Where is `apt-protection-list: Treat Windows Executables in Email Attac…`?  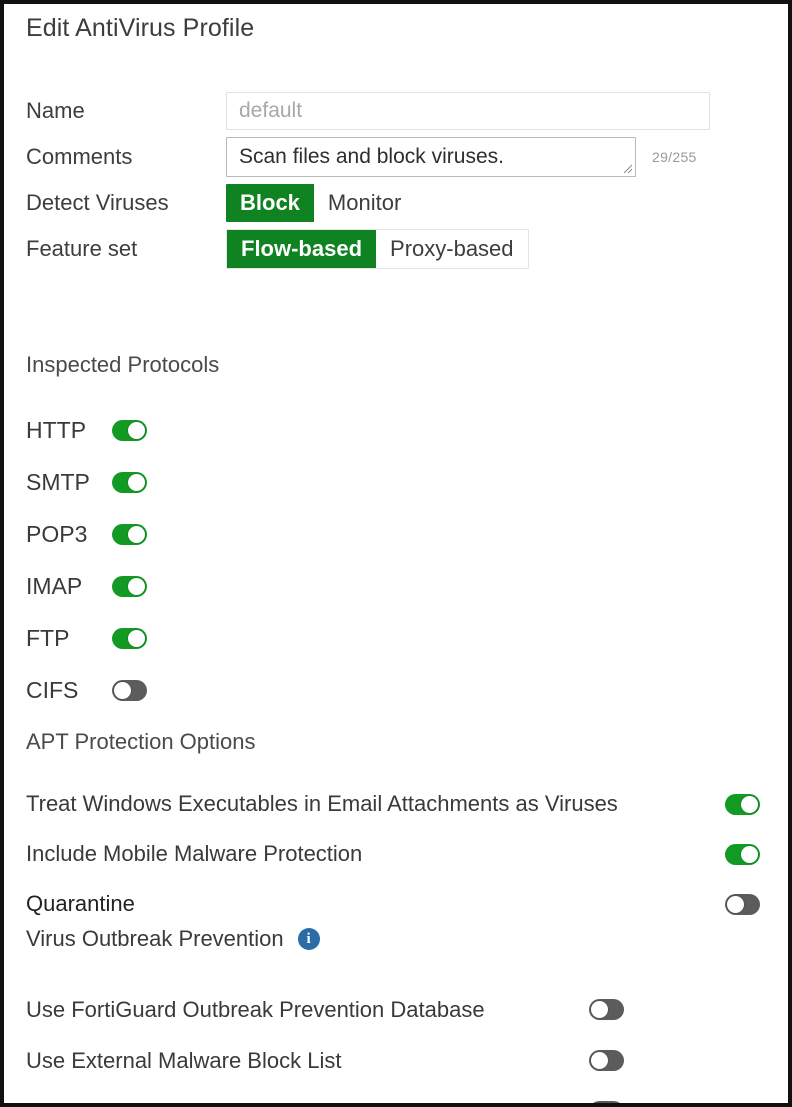
apt-protection-list: Treat Windows Executables in Email Attac… is located at coordinates (393, 854).